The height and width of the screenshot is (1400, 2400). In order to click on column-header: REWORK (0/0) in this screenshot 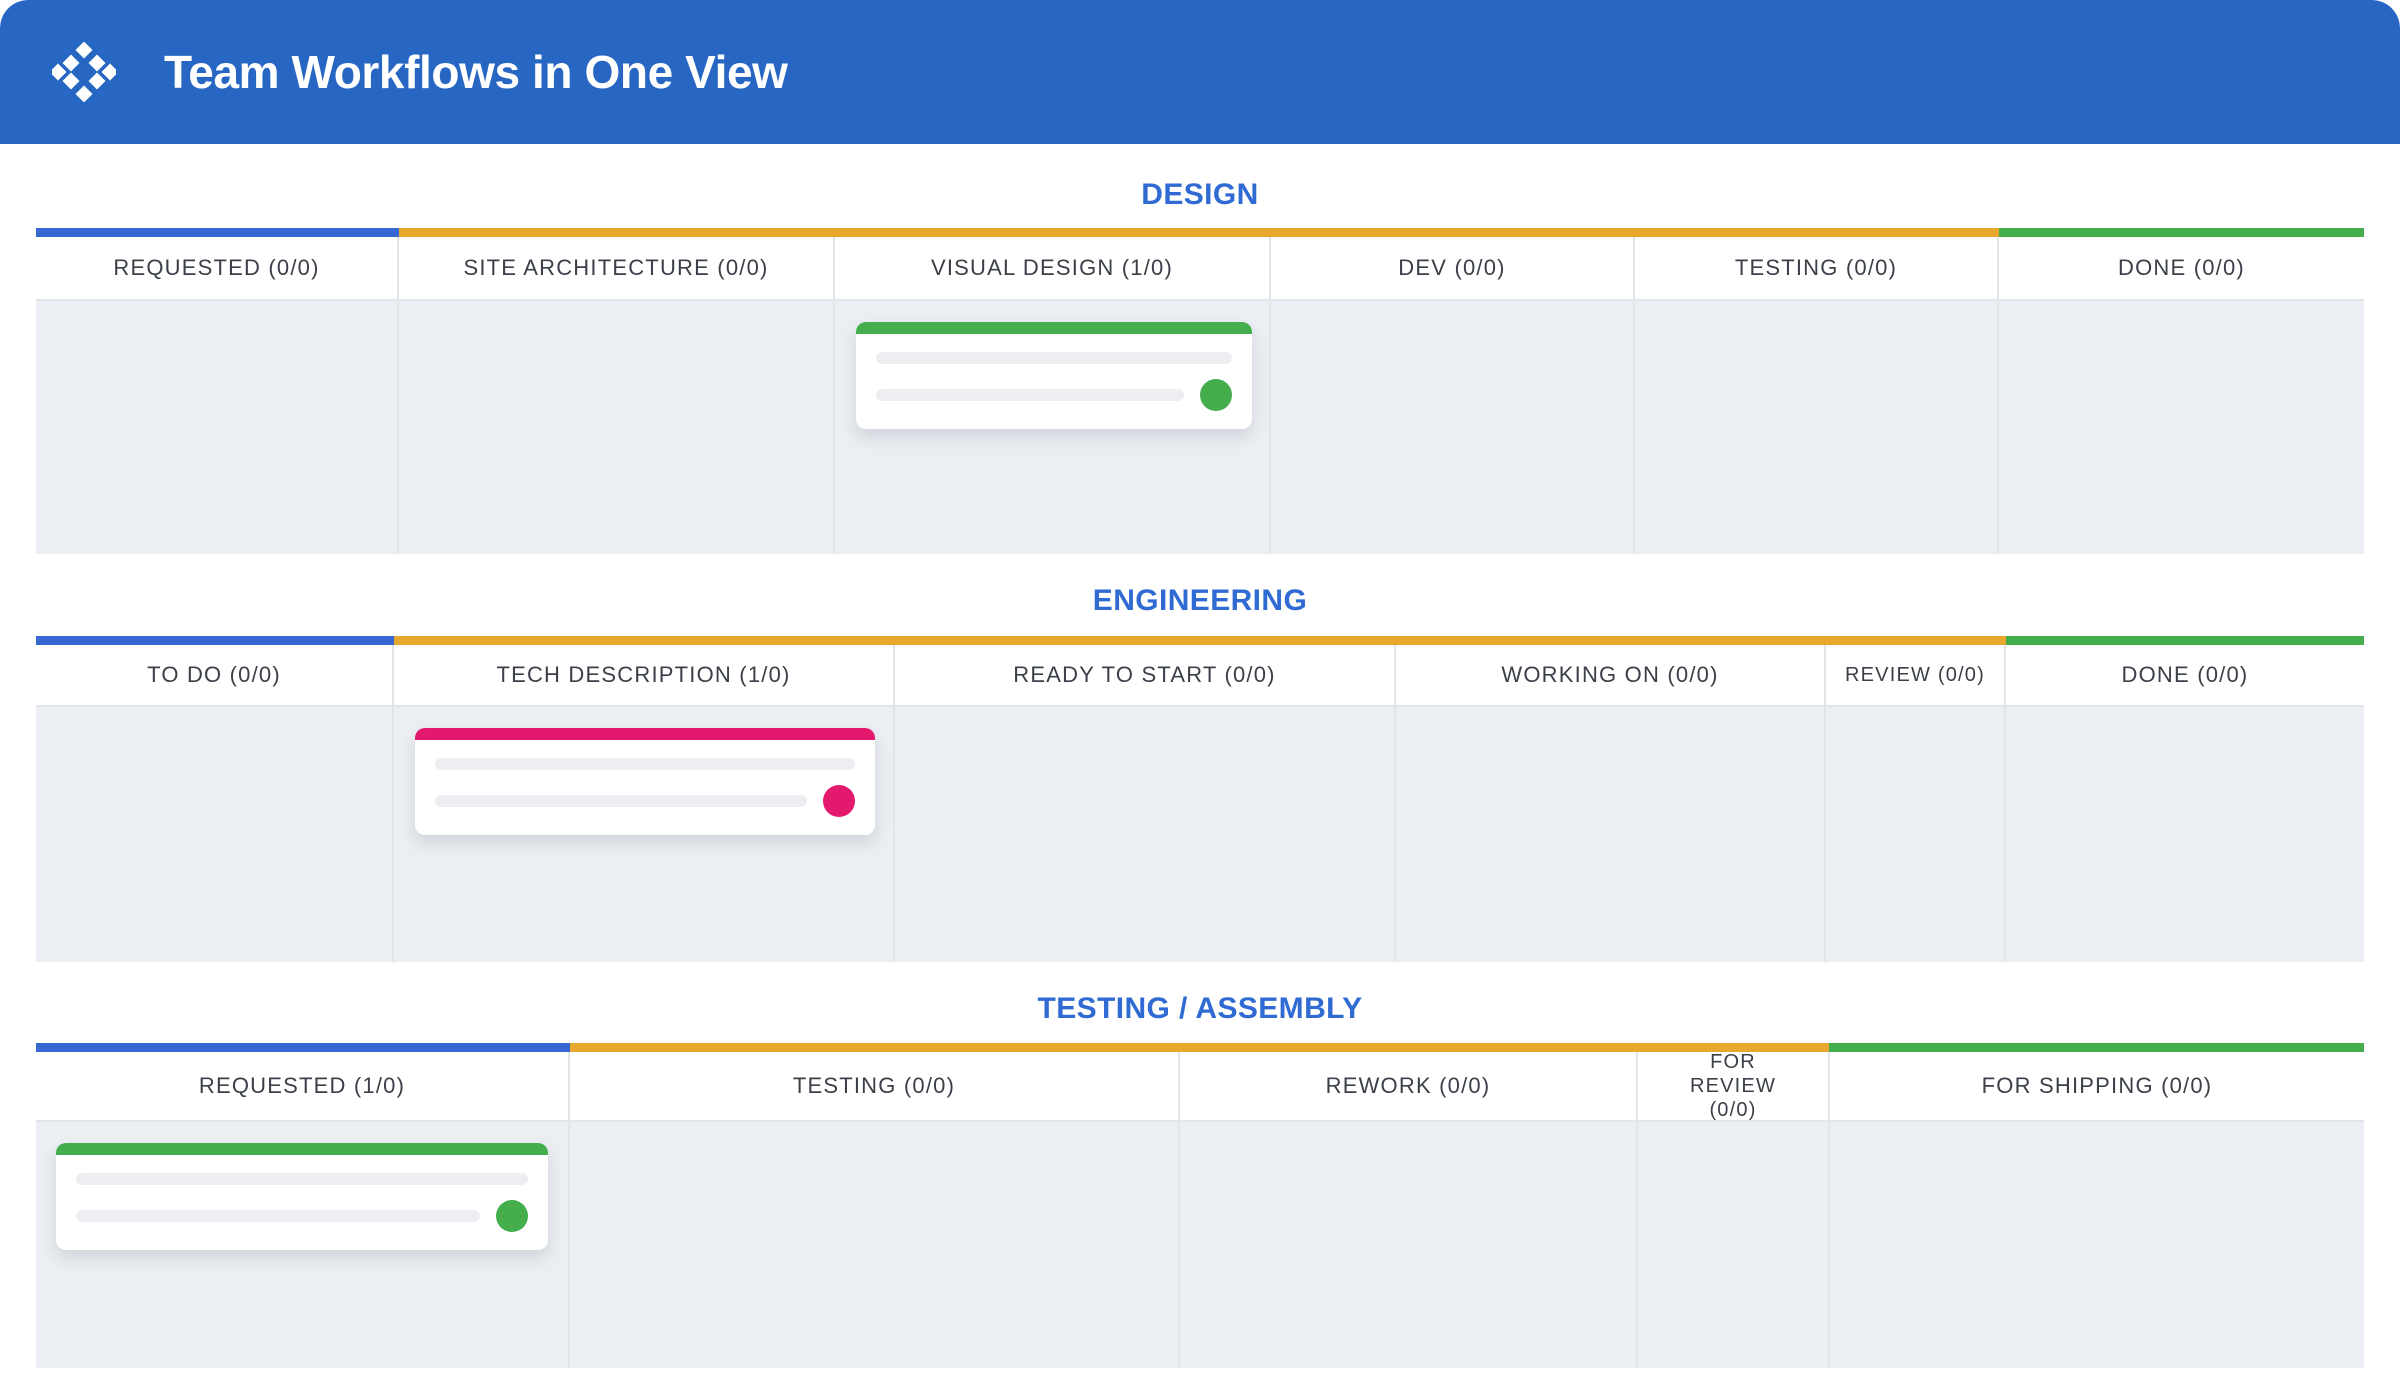, I will do `click(1408, 1087)`.